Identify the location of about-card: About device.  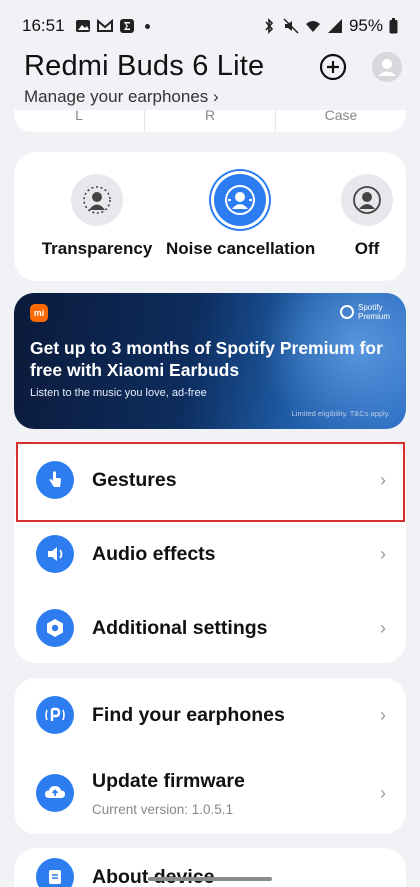
(210, 867).